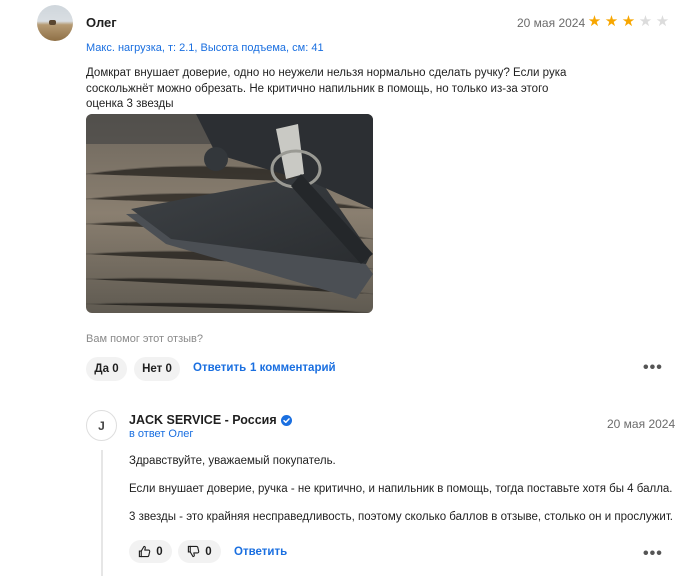 This screenshot has height=576, width=700. Describe the element at coordinates (232, 461) in the screenshot. I see `reply-paragraph: Здравствуйте, уважаемый покупатель.` at that location.